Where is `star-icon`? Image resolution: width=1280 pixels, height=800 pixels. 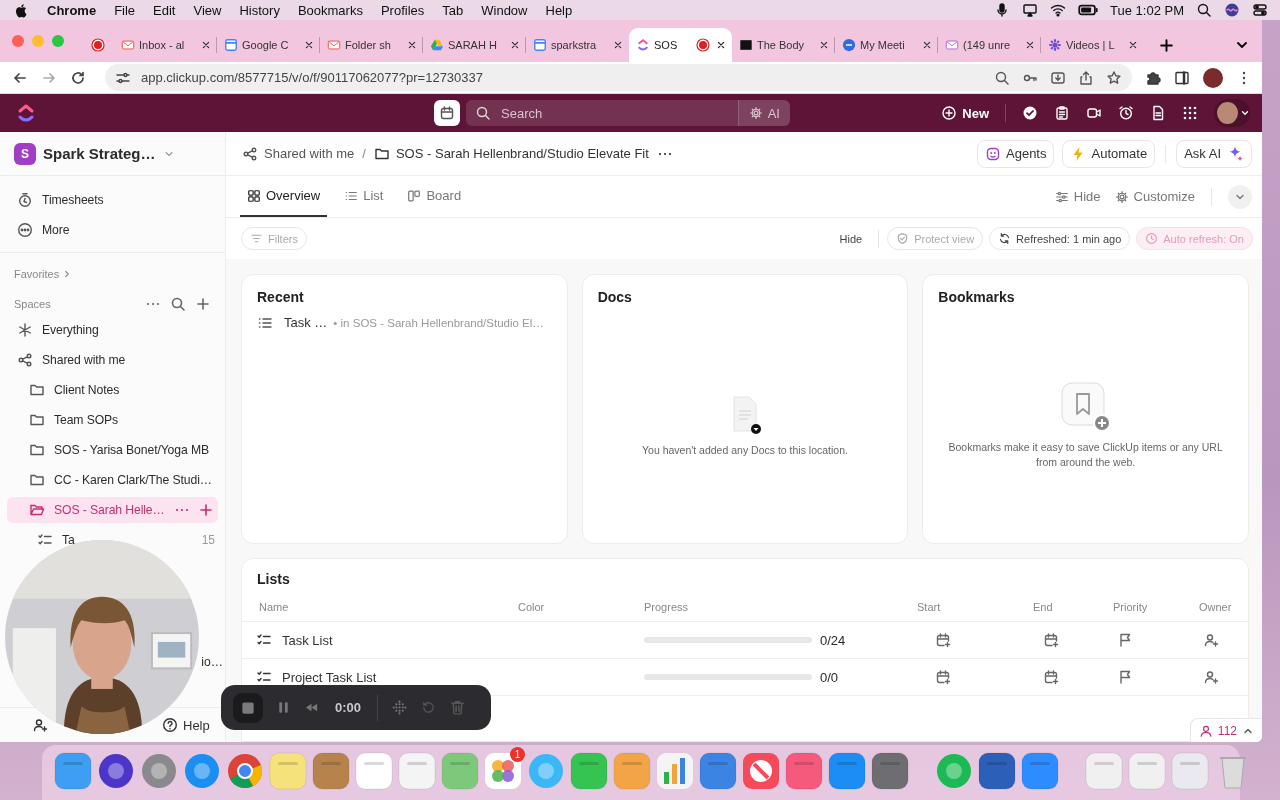 star-icon is located at coordinates (1114, 77).